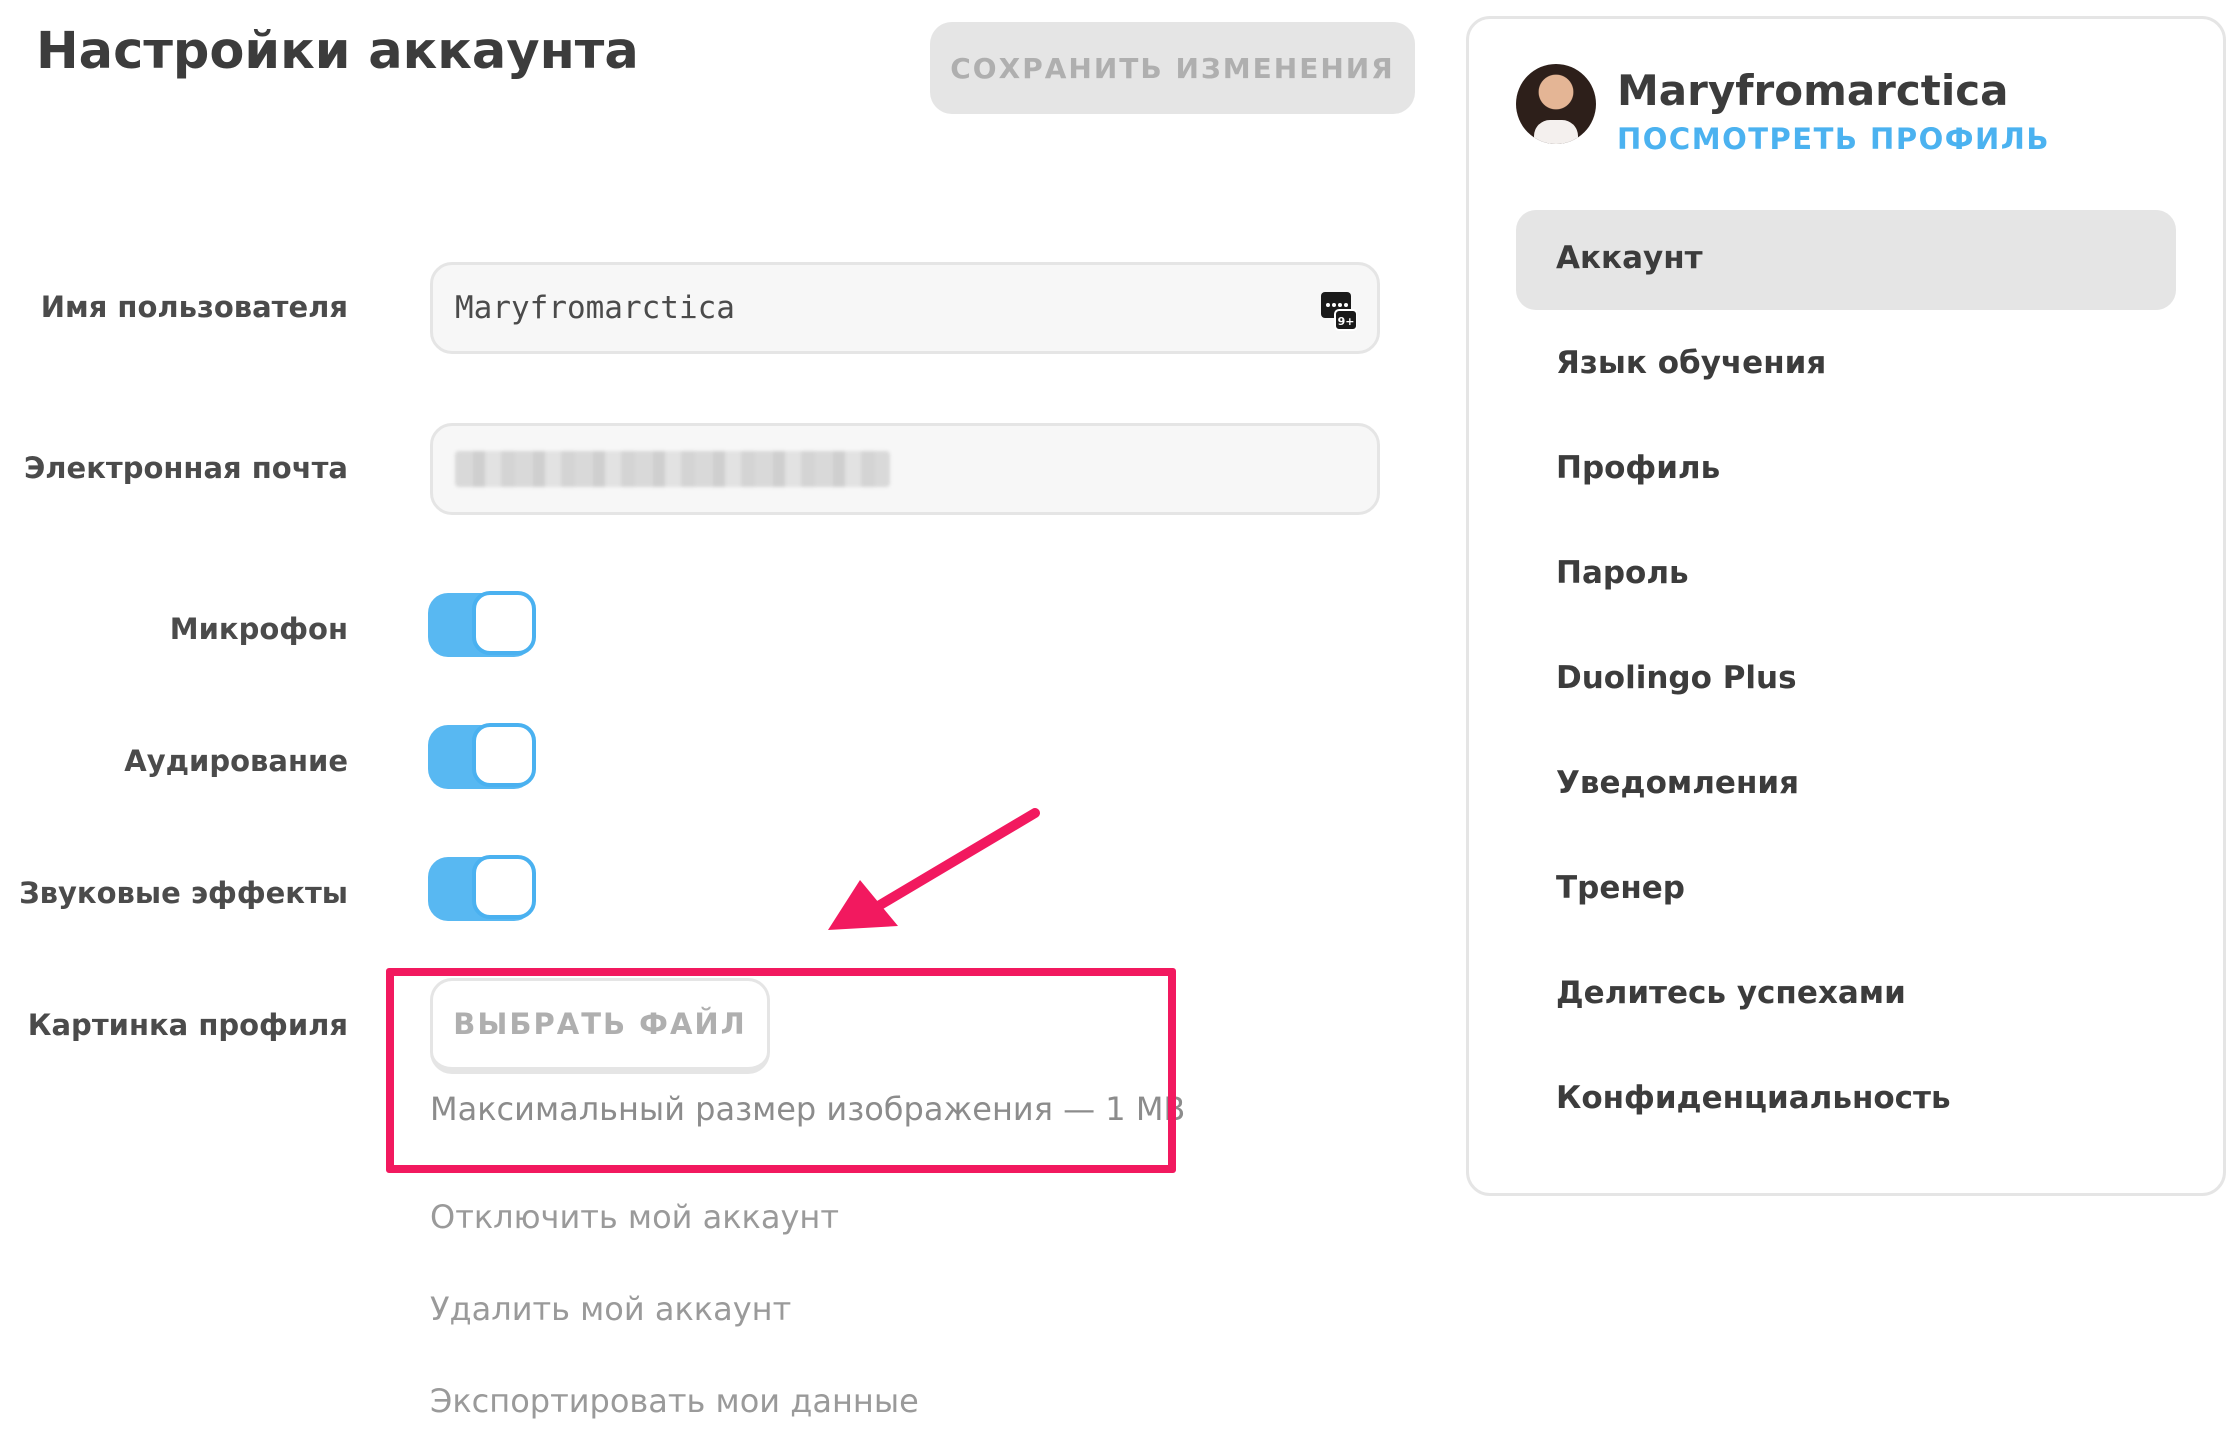 The image size is (2236, 1454). Describe the element at coordinates (1677, 783) in the screenshot. I see `sidebar-item-notifications: Уведомления` at that location.